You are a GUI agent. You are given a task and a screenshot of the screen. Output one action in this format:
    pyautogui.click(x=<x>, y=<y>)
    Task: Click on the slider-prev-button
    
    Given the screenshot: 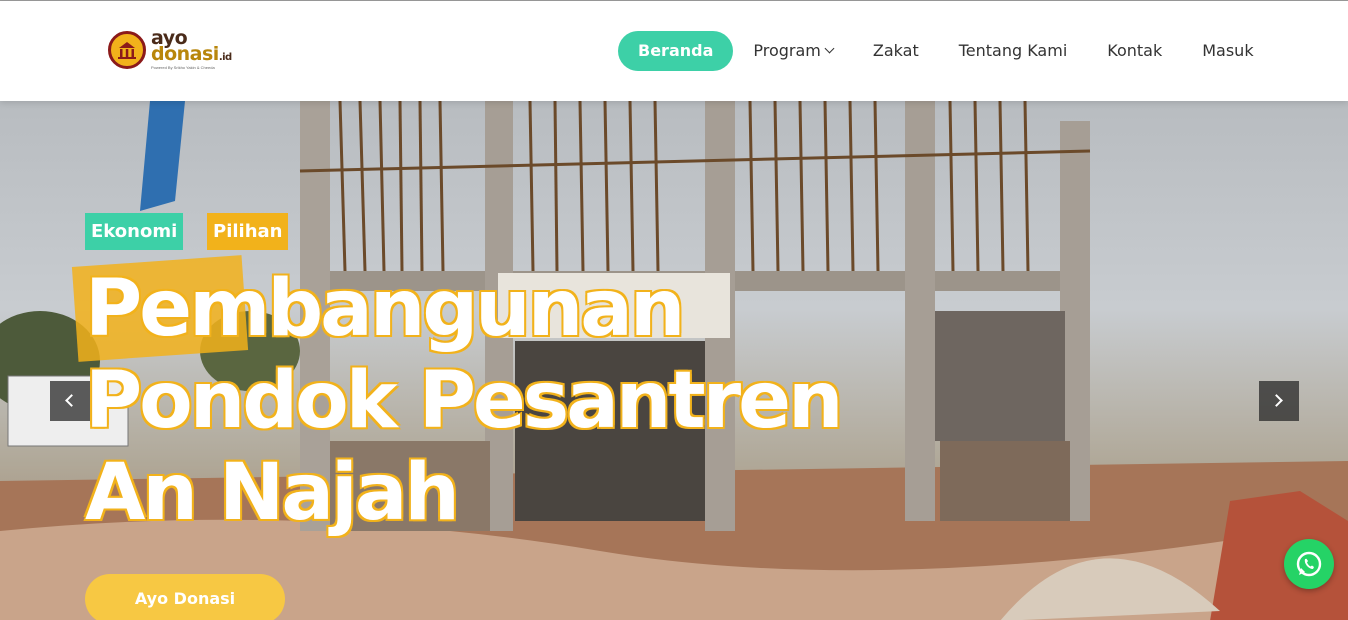 What is the action you would take?
    pyautogui.click(x=70, y=401)
    